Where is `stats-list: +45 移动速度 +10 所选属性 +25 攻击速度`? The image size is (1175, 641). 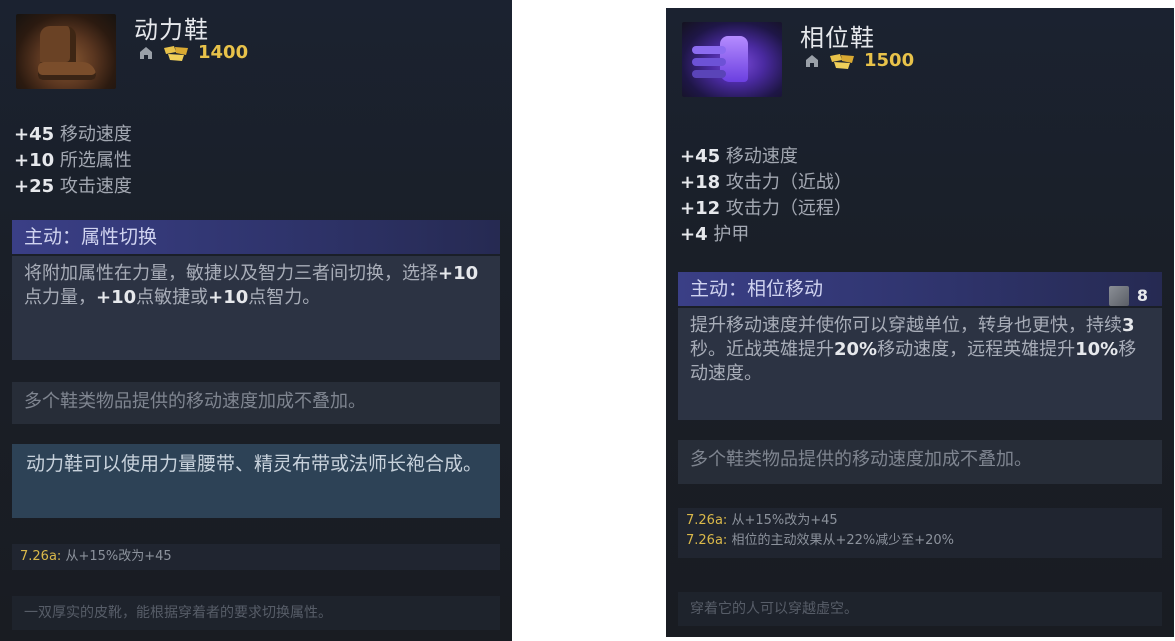 stats-list: +45 移动速度 +10 所选属性 +25 攻击速度 is located at coordinates (73, 161).